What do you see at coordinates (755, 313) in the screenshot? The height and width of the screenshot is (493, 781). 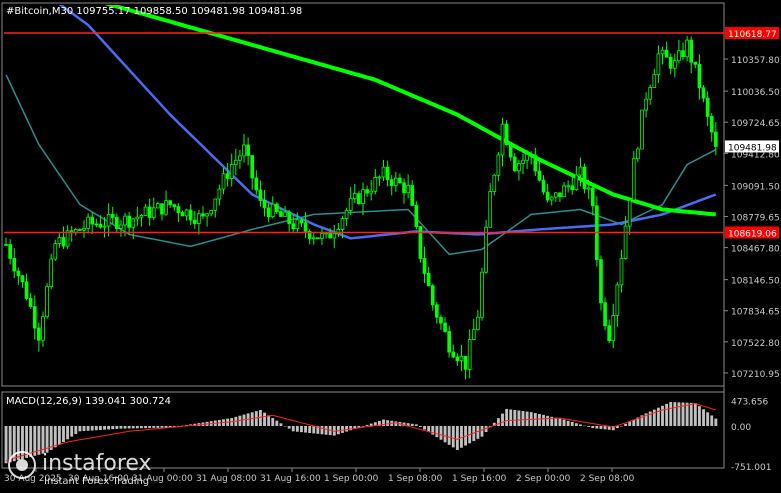 I see `price-tick-label: 107834.65` at bounding box center [755, 313].